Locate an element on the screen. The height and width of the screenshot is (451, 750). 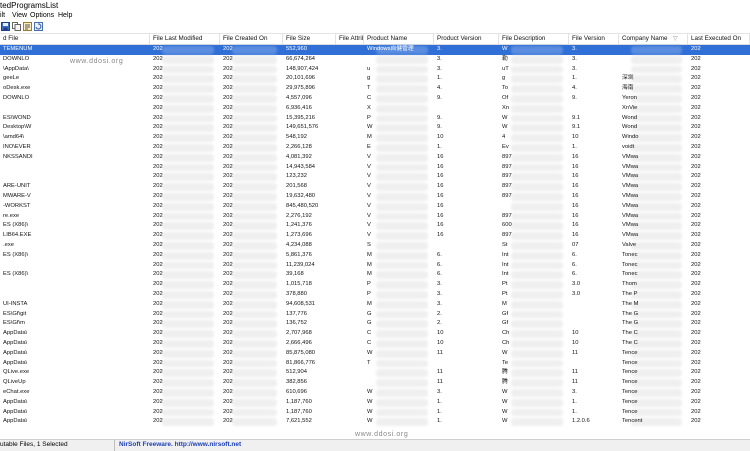
table-cell-desc: Ch is located at coordinates (506, 333).